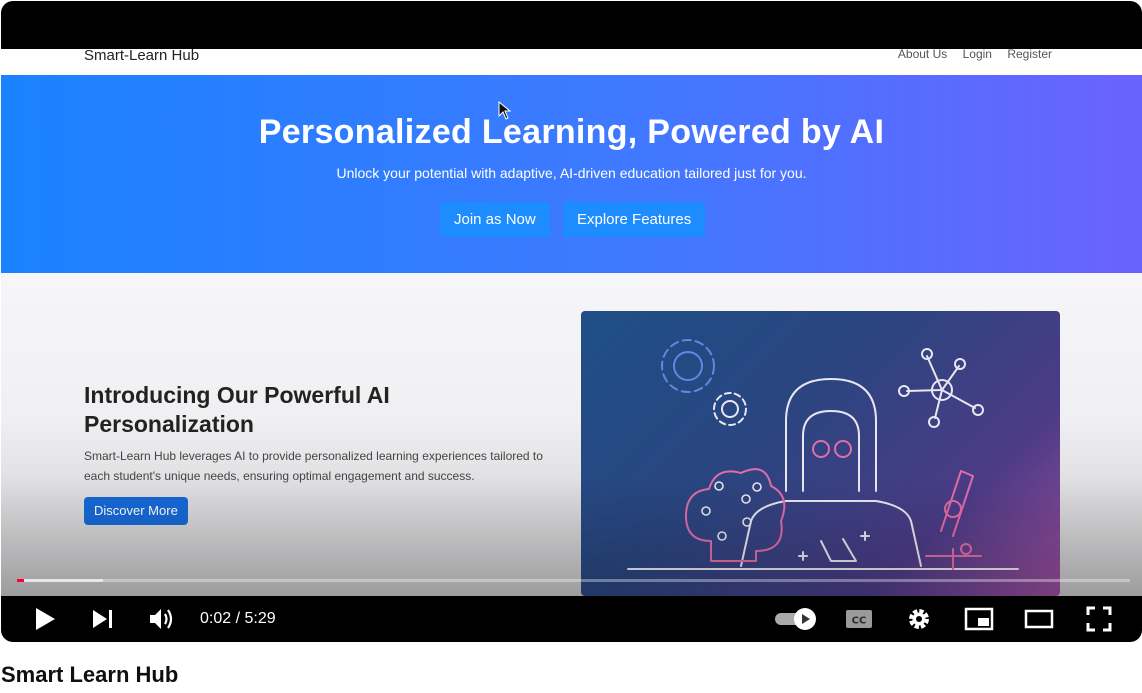 Image resolution: width=1142 pixels, height=693 pixels. What do you see at coordinates (20, 580) in the screenshot?
I see `progress-played` at bounding box center [20, 580].